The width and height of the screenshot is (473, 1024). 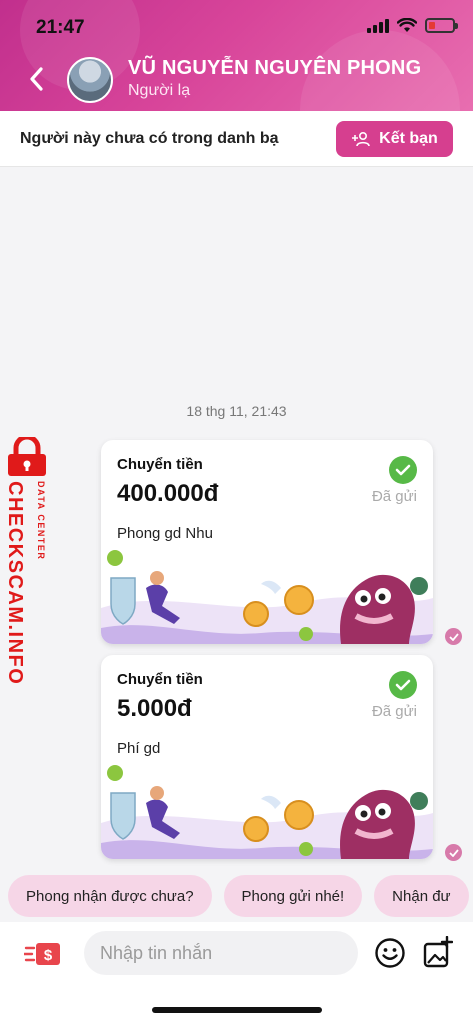 I want to click on lock-icon, so click(x=27, y=456).